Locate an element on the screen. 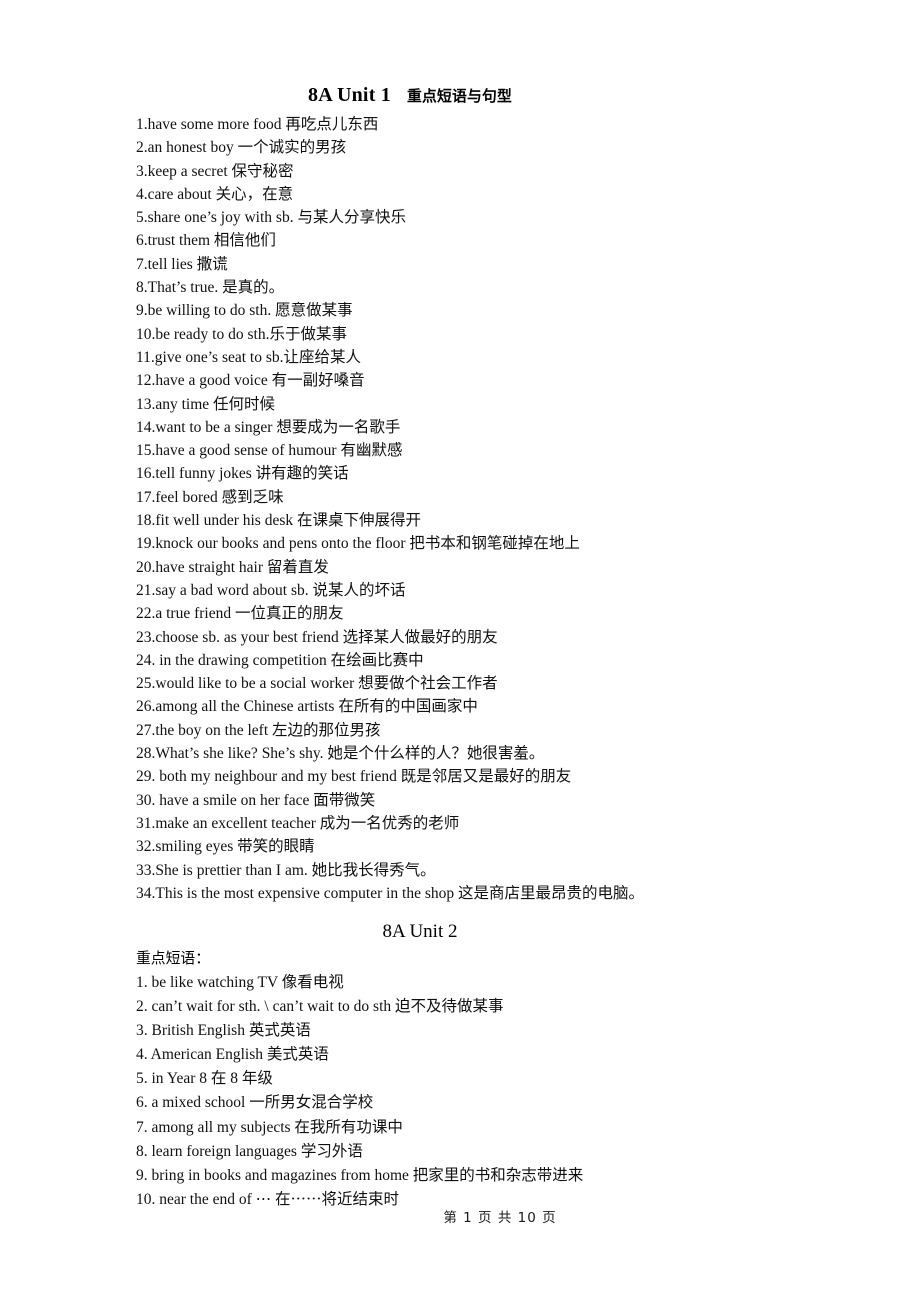 This screenshot has height=1302, width=920. list-item: 20.have straight hair 留着直发 is located at coordinates (232, 567).